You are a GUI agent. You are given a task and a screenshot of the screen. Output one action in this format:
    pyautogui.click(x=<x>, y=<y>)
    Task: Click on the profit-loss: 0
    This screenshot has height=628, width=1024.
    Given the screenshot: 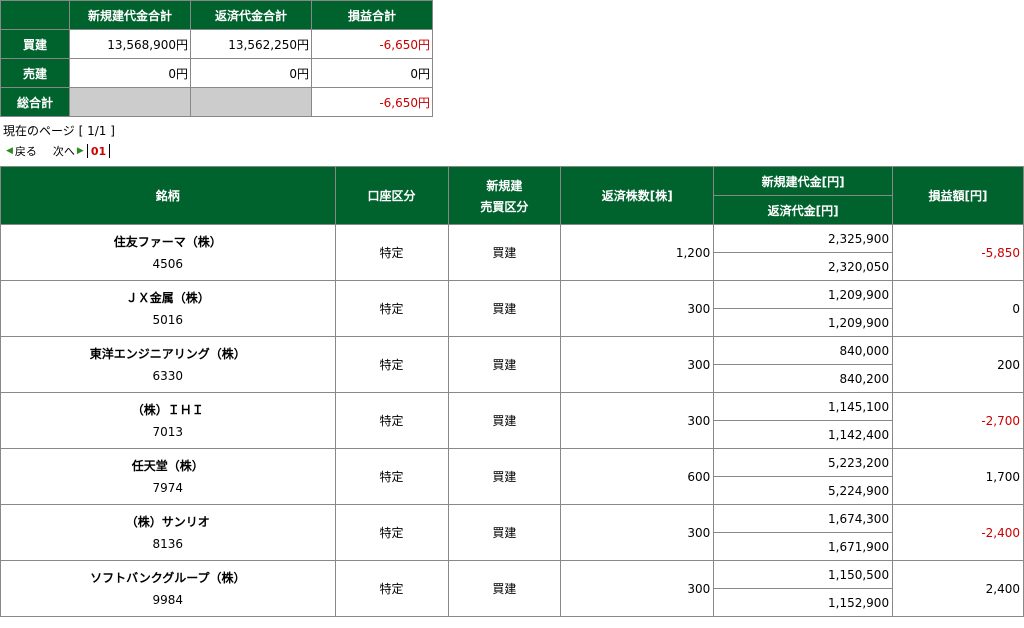 What is the action you would take?
    pyautogui.click(x=958, y=308)
    